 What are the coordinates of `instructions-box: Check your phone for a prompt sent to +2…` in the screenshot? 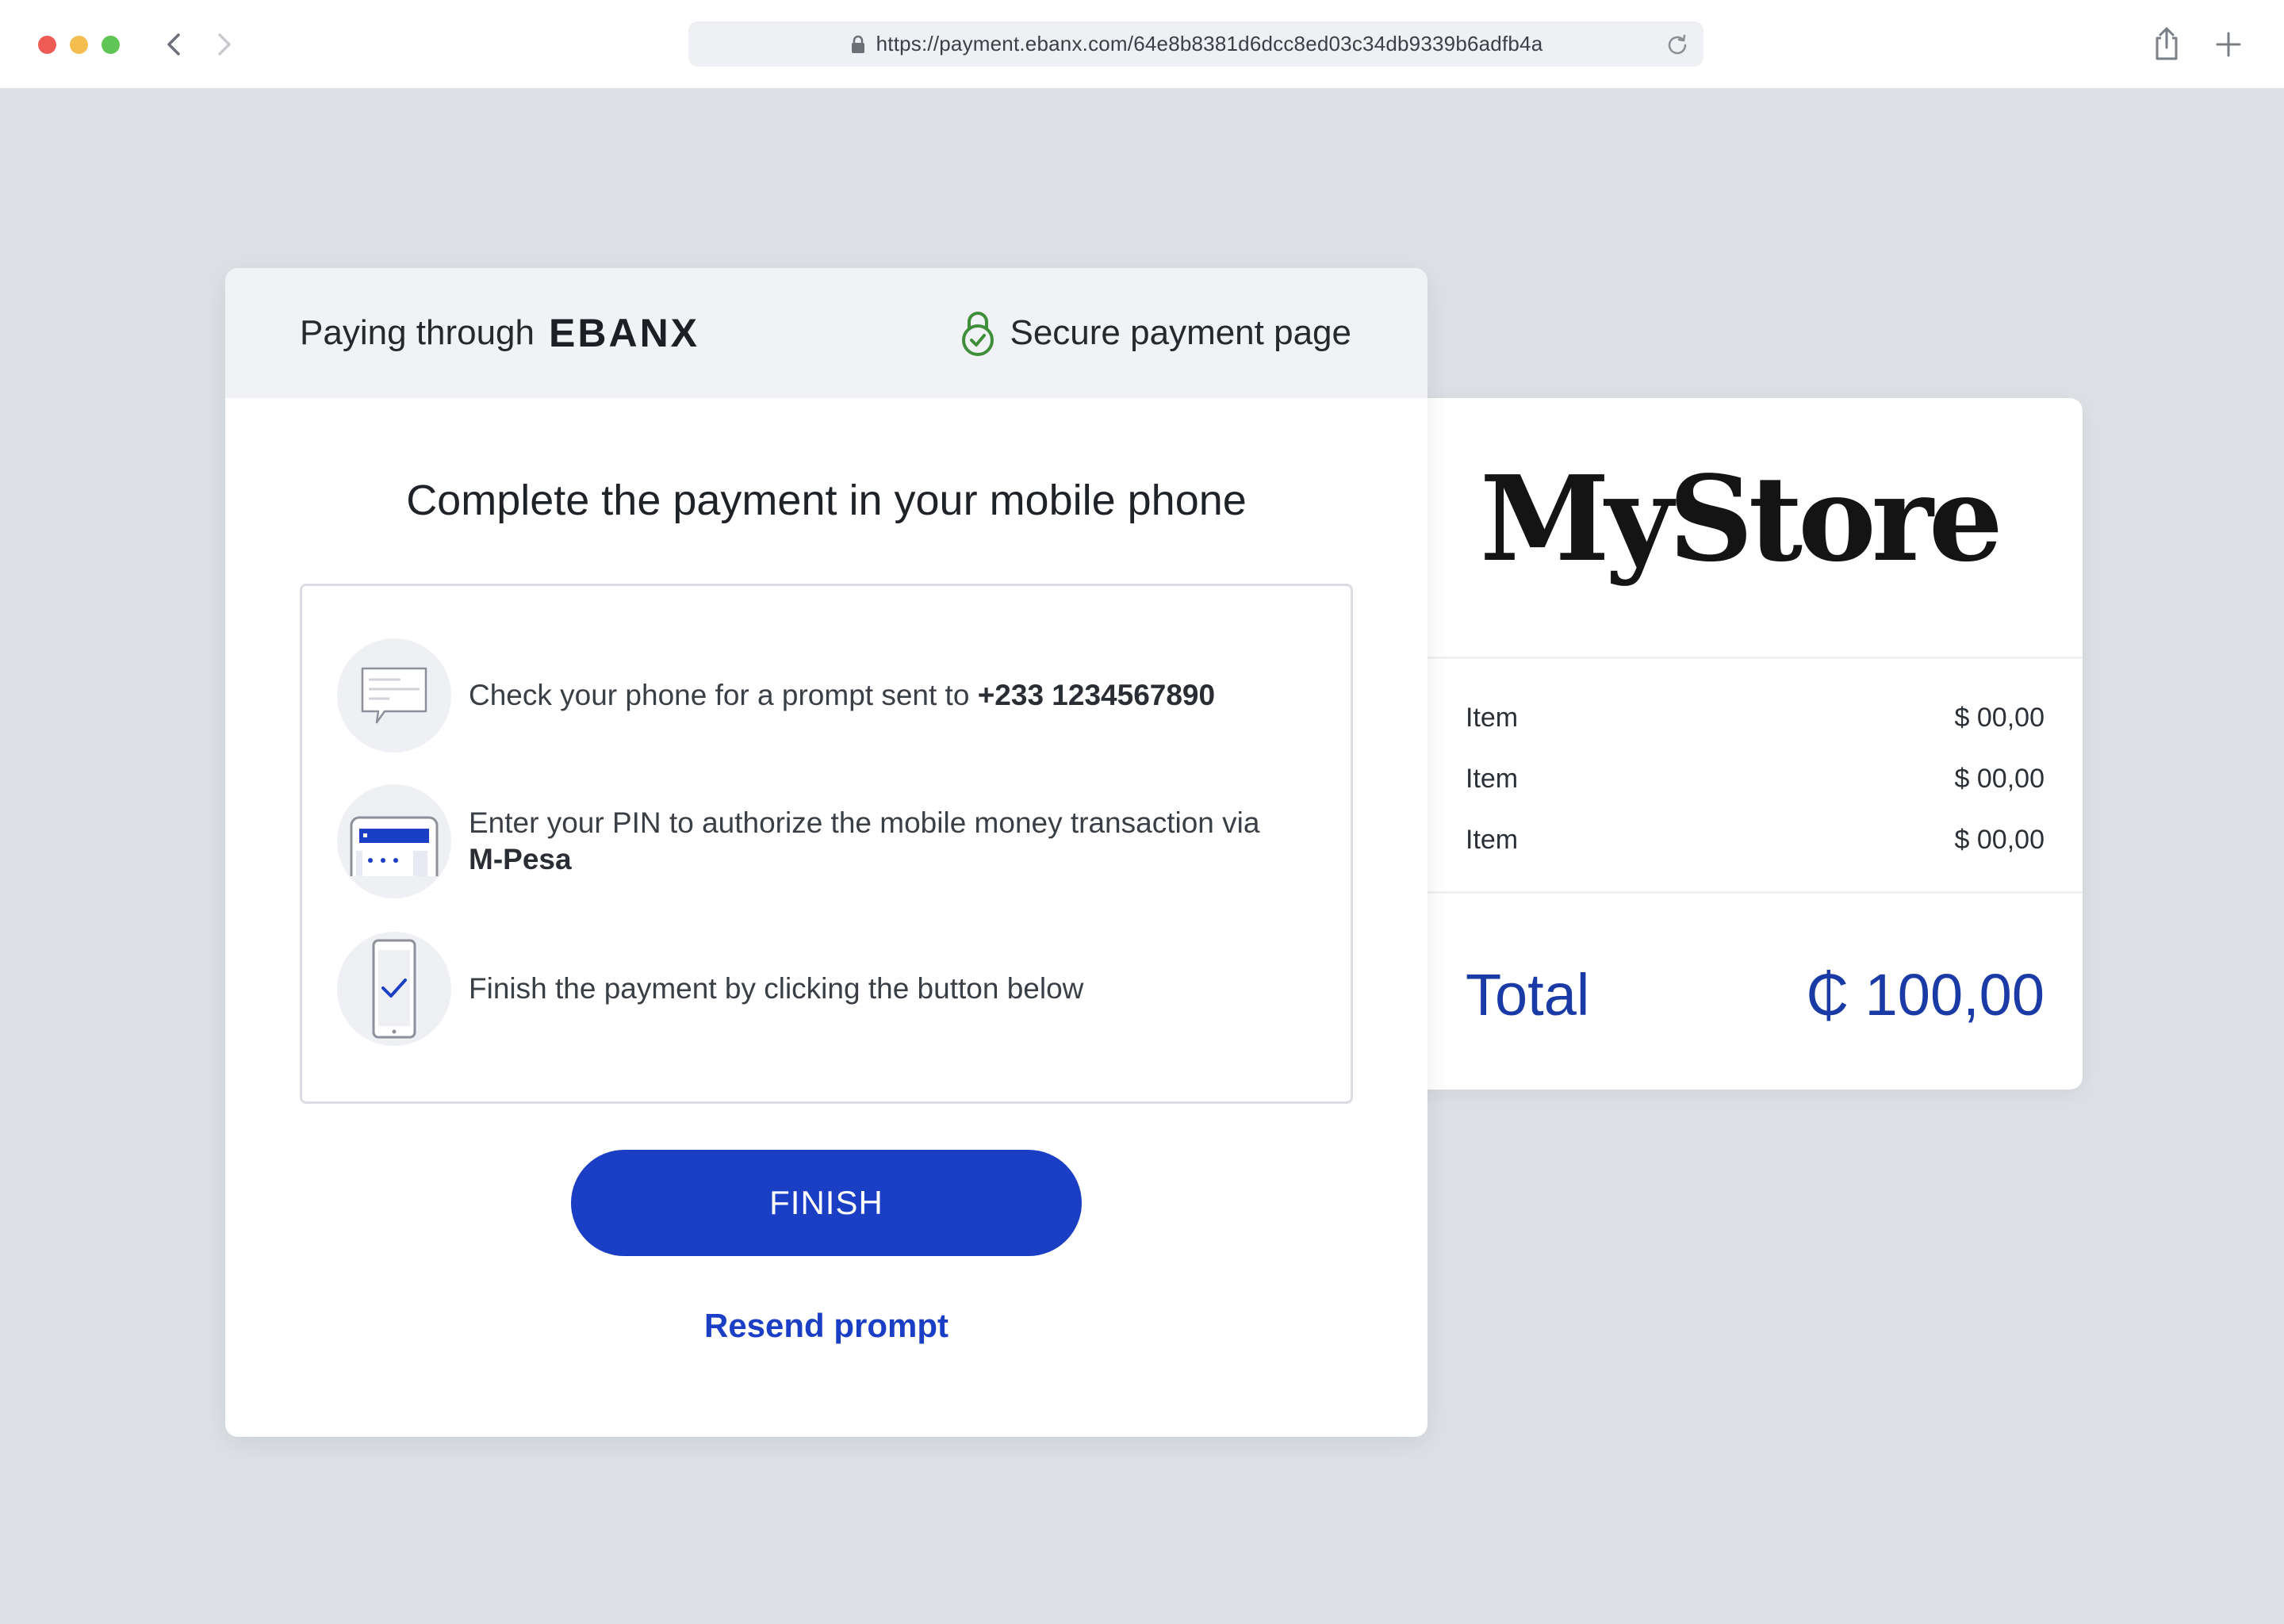 It's located at (826, 844).